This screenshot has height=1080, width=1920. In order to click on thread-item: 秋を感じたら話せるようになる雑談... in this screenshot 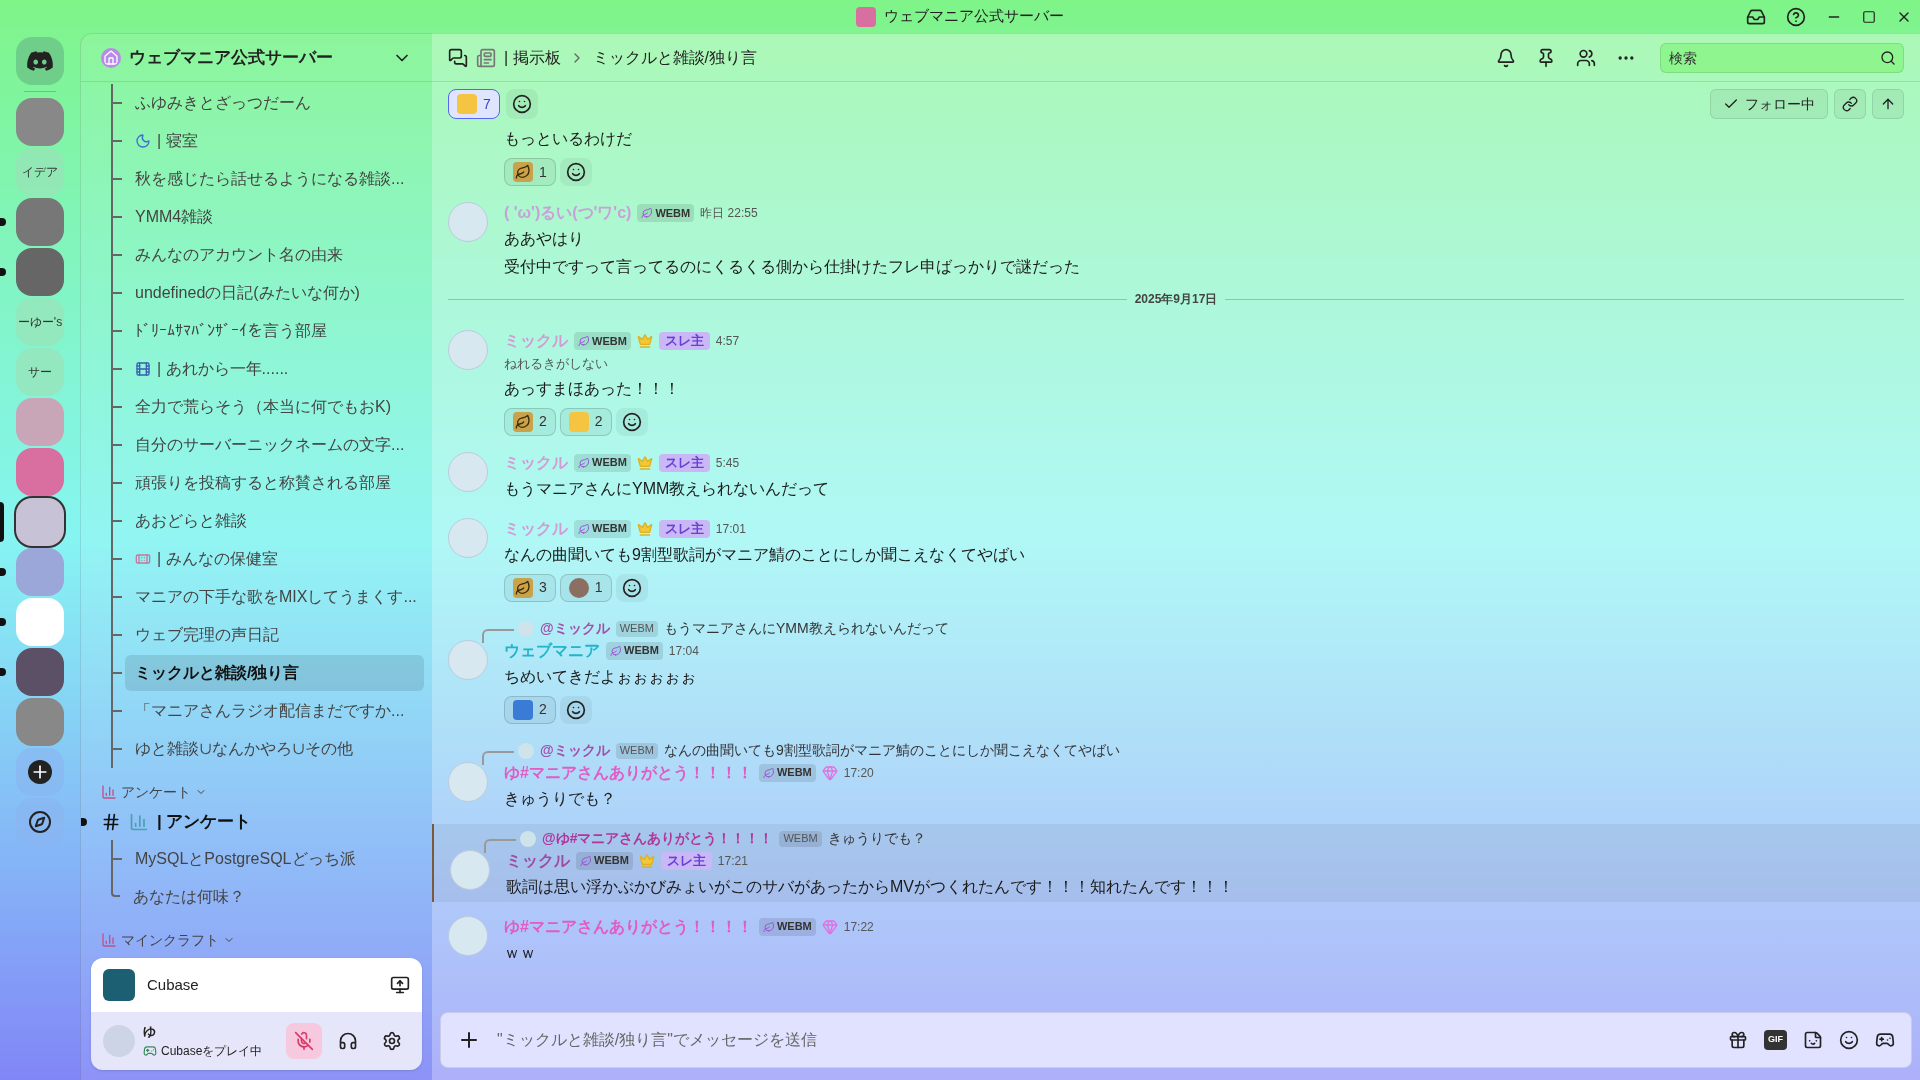, I will do `click(274, 179)`.